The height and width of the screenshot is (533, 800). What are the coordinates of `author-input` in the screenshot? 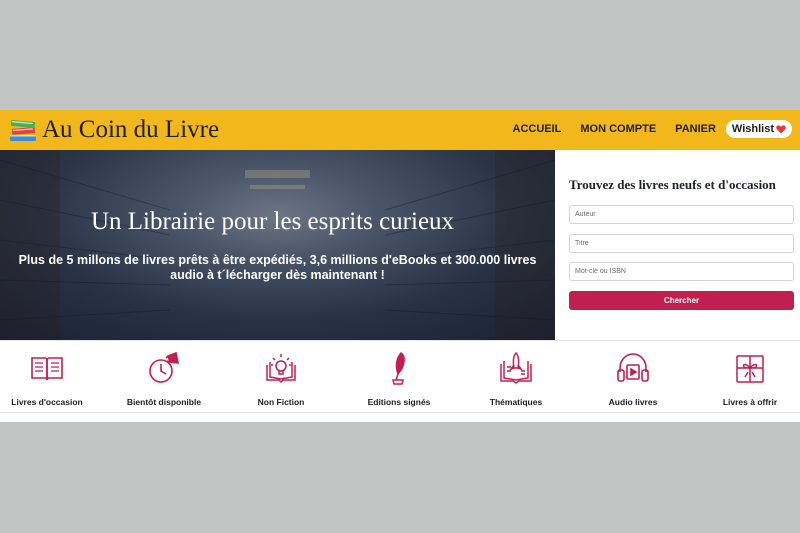 It's located at (681, 214).